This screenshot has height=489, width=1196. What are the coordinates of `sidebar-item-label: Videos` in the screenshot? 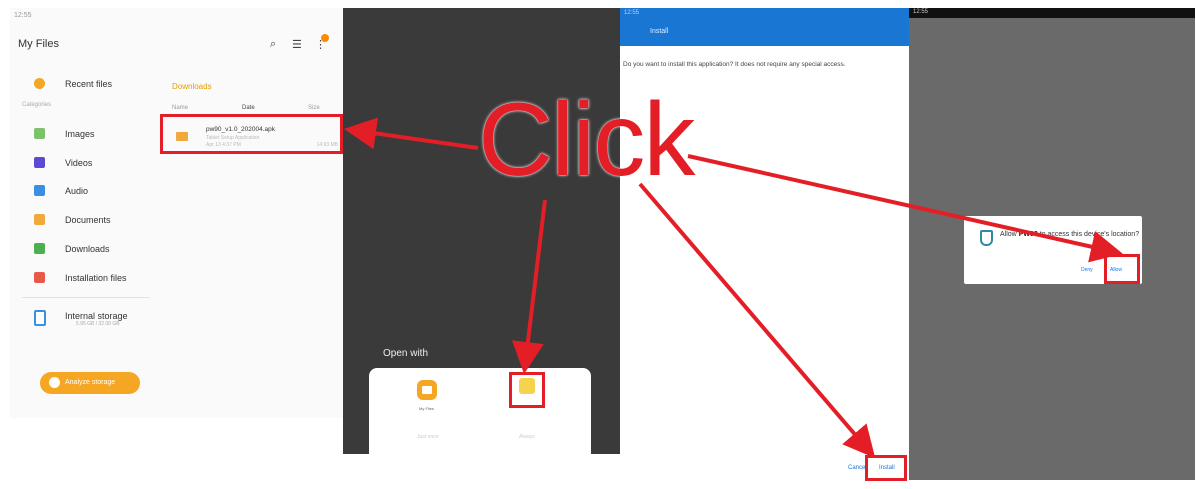 It's located at (79, 163).